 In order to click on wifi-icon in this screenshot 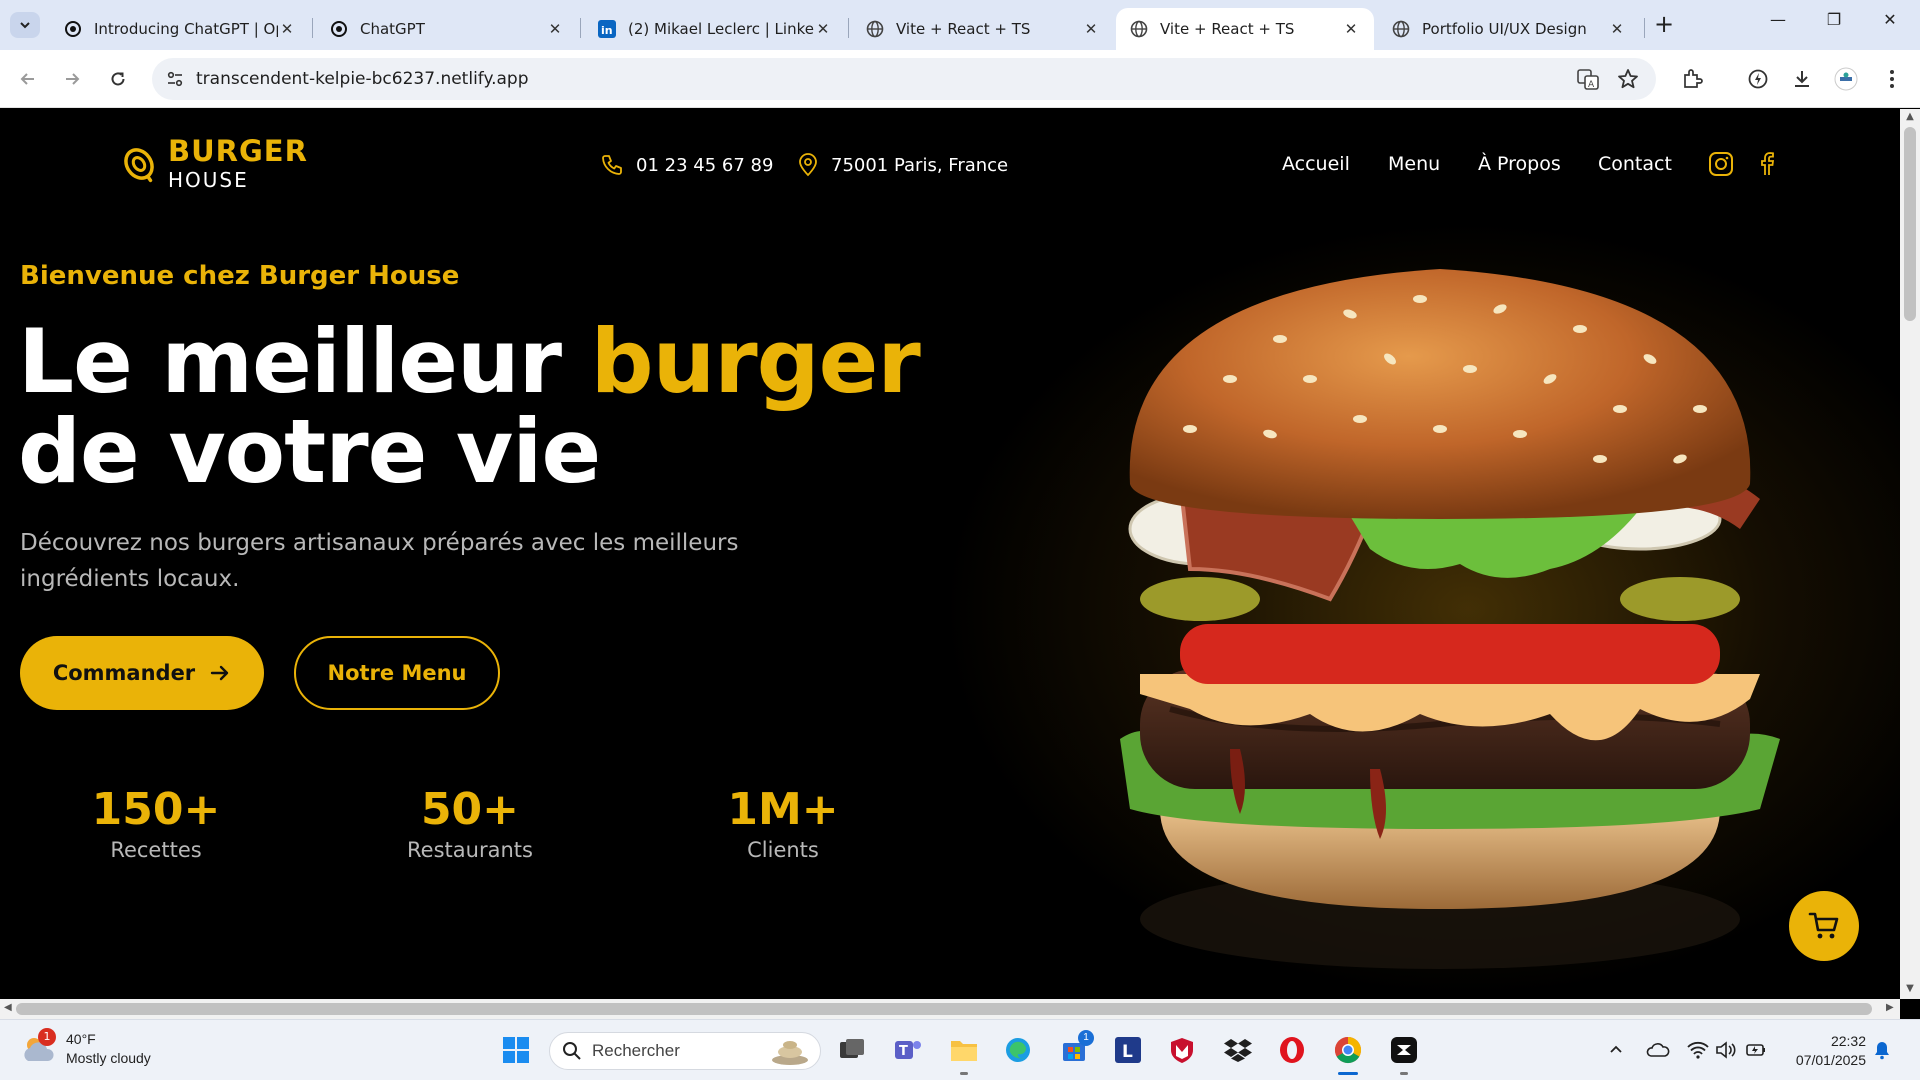, I will do `click(1698, 1050)`.